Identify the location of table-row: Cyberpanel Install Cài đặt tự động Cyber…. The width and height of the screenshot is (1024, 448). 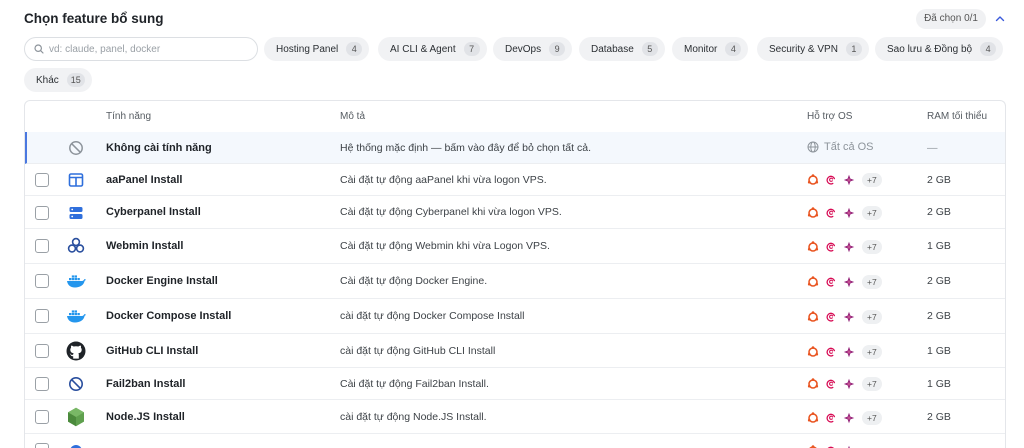
(515, 212).